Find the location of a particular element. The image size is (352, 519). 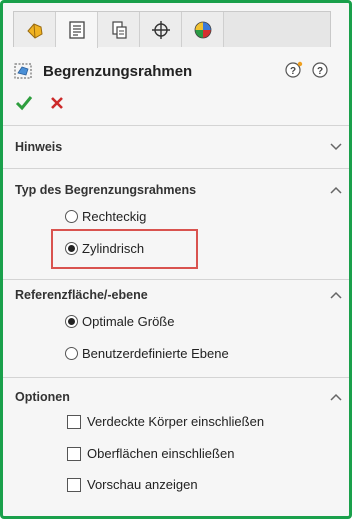

page-title: Begrenzungsrahmen is located at coordinates (118, 71).